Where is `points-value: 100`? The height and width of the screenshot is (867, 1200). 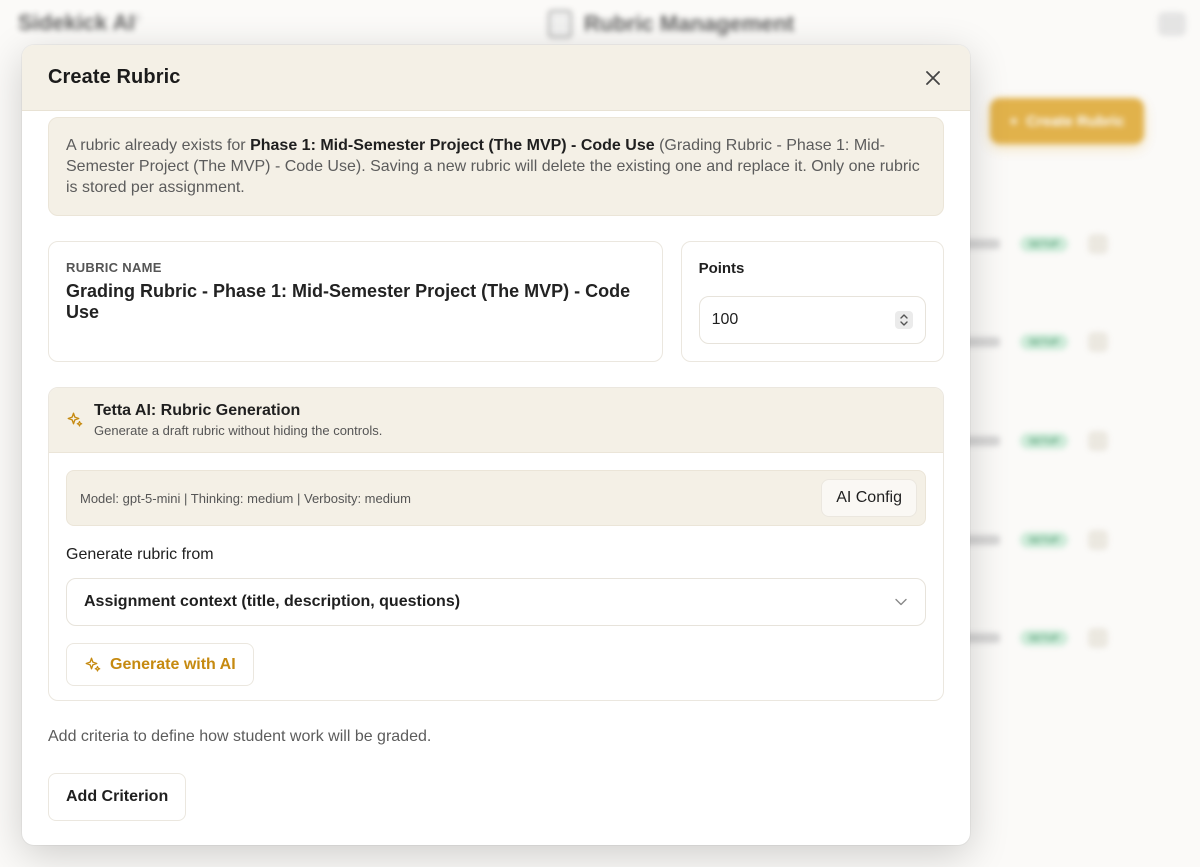
points-value: 100 is located at coordinates (725, 319).